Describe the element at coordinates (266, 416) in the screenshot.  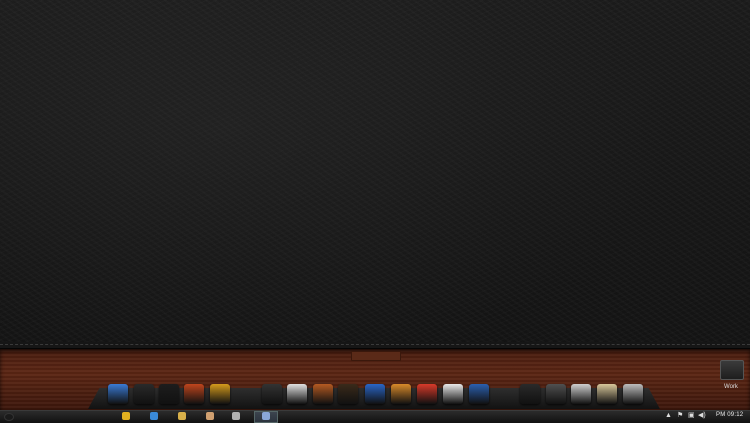
I see `active-window-icon` at that location.